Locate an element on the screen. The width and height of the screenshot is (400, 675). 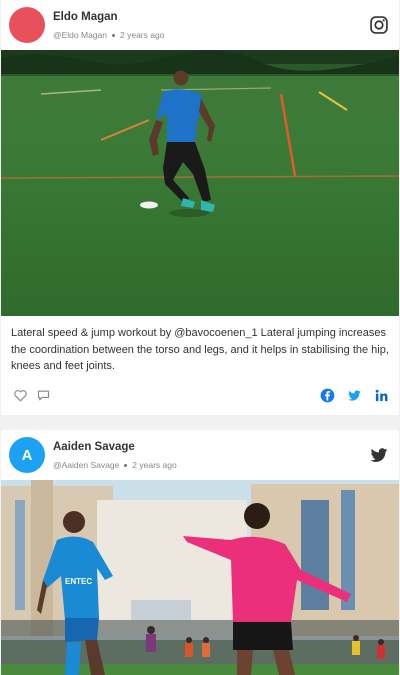
facebook-icon is located at coordinates (327, 395).